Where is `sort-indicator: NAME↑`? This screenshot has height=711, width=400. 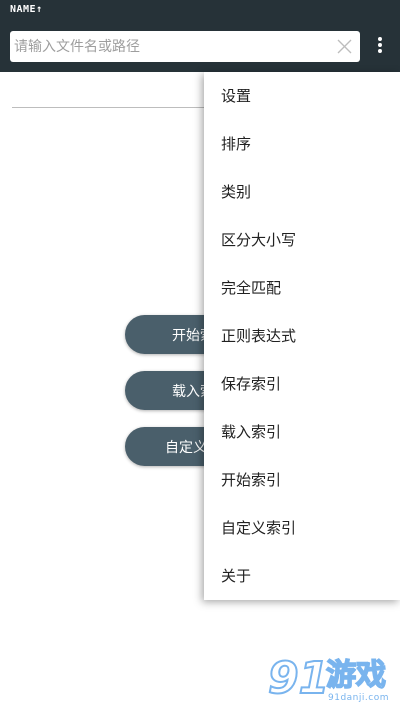
sort-indicator: NAME↑ is located at coordinates (26, 9).